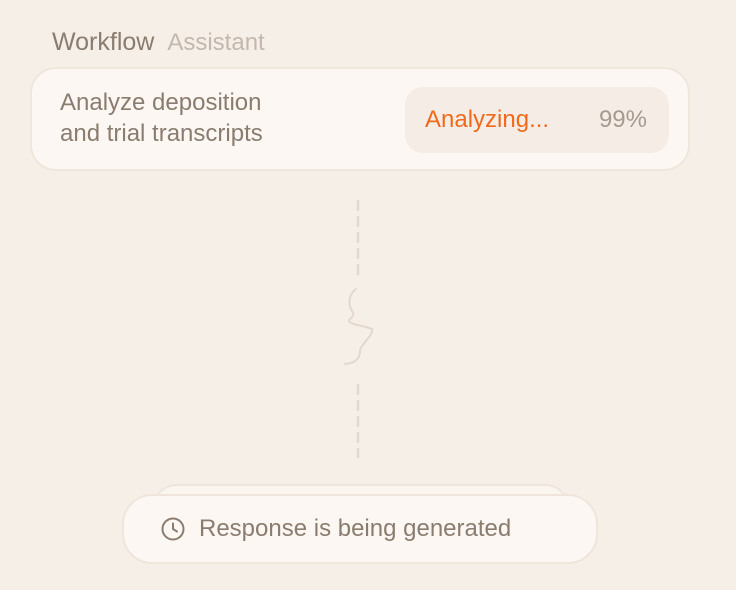  What do you see at coordinates (210, 118) in the screenshot?
I see `task-title: Analyze deposition and trial transcripts` at bounding box center [210, 118].